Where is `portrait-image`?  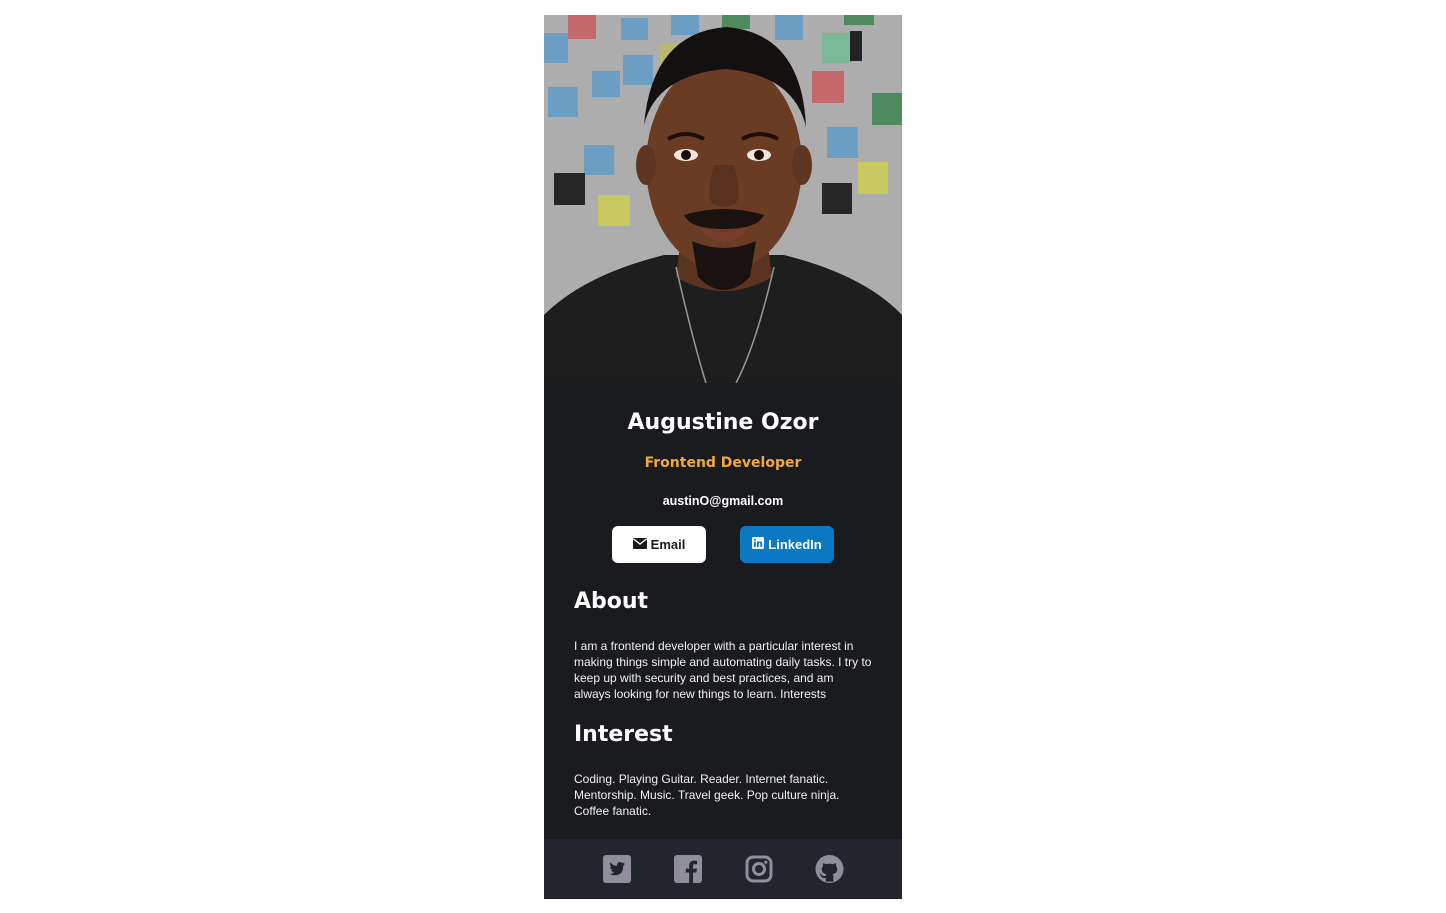
portrait-image is located at coordinates (723, 199).